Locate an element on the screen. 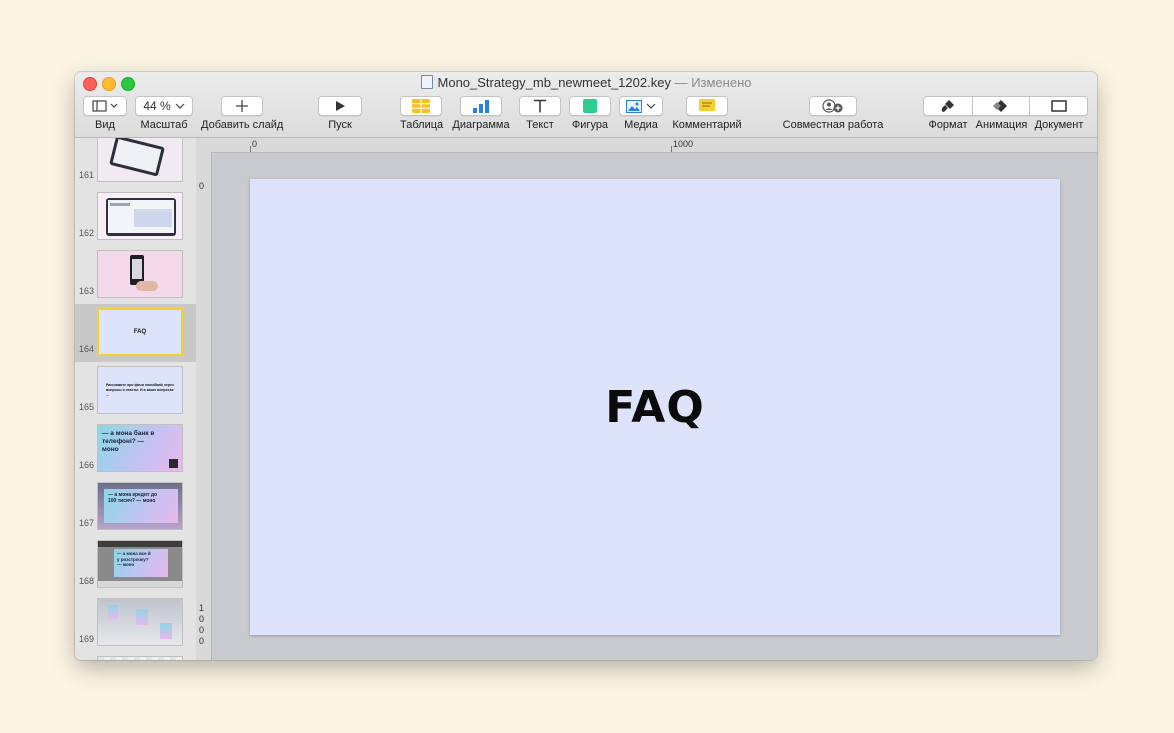 This screenshot has width=1174, height=733. collaborate-tool: Совместная работа is located at coordinates (833, 113).